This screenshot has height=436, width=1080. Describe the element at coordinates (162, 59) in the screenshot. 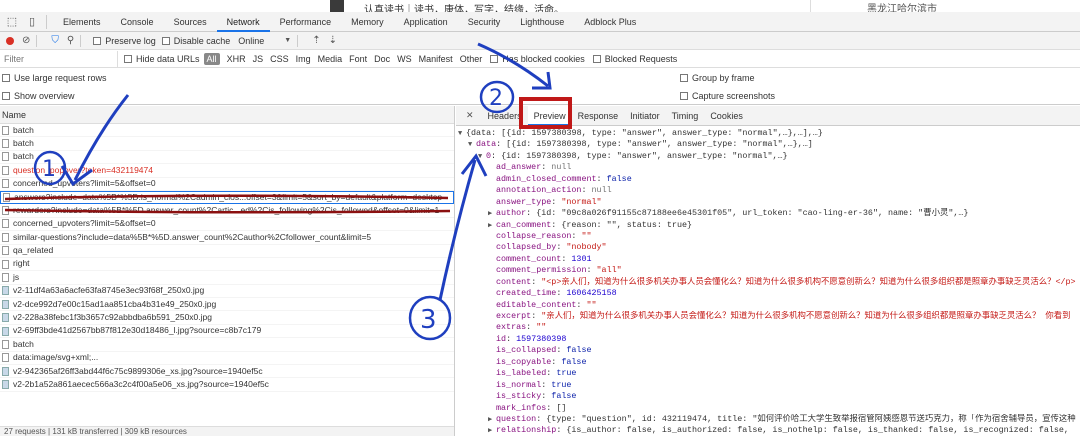

I see `hide-data-urls-checkbox: Hide data URLs` at that location.